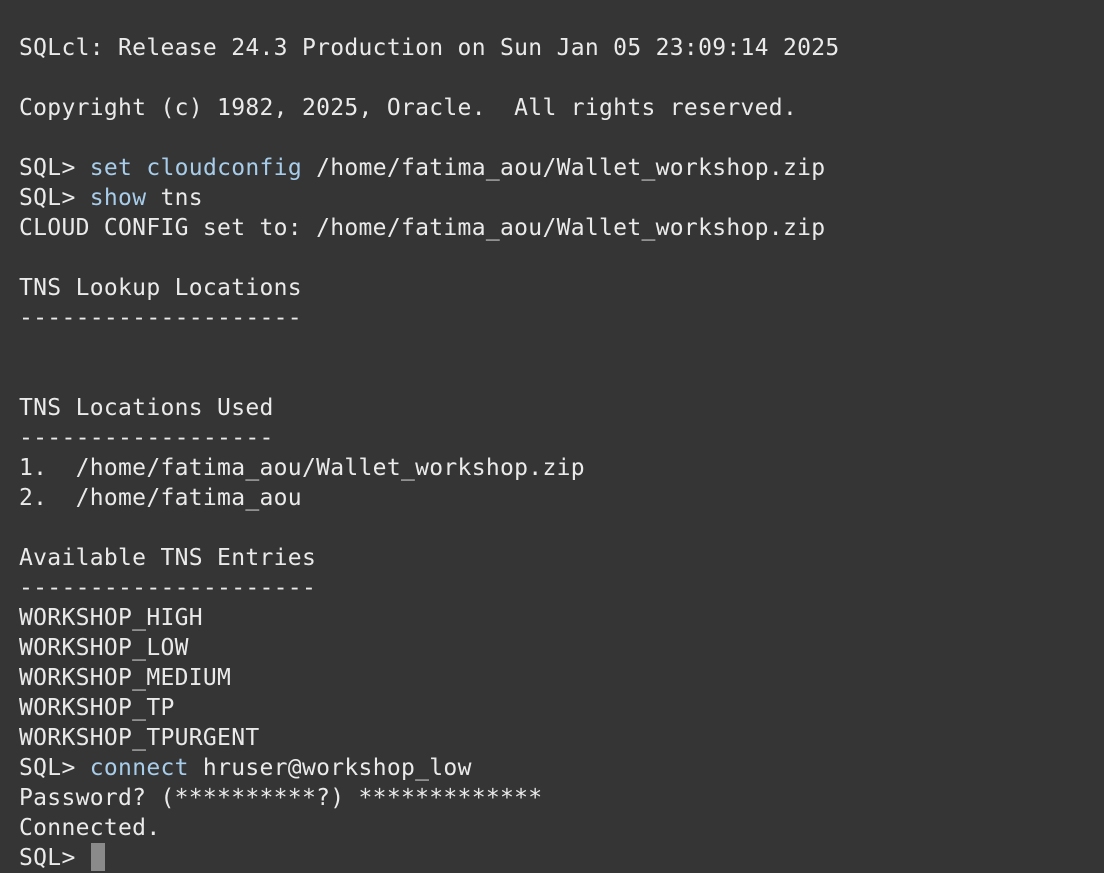 The image size is (1104, 873). I want to click on command-keyword-show: show, so click(118, 198).